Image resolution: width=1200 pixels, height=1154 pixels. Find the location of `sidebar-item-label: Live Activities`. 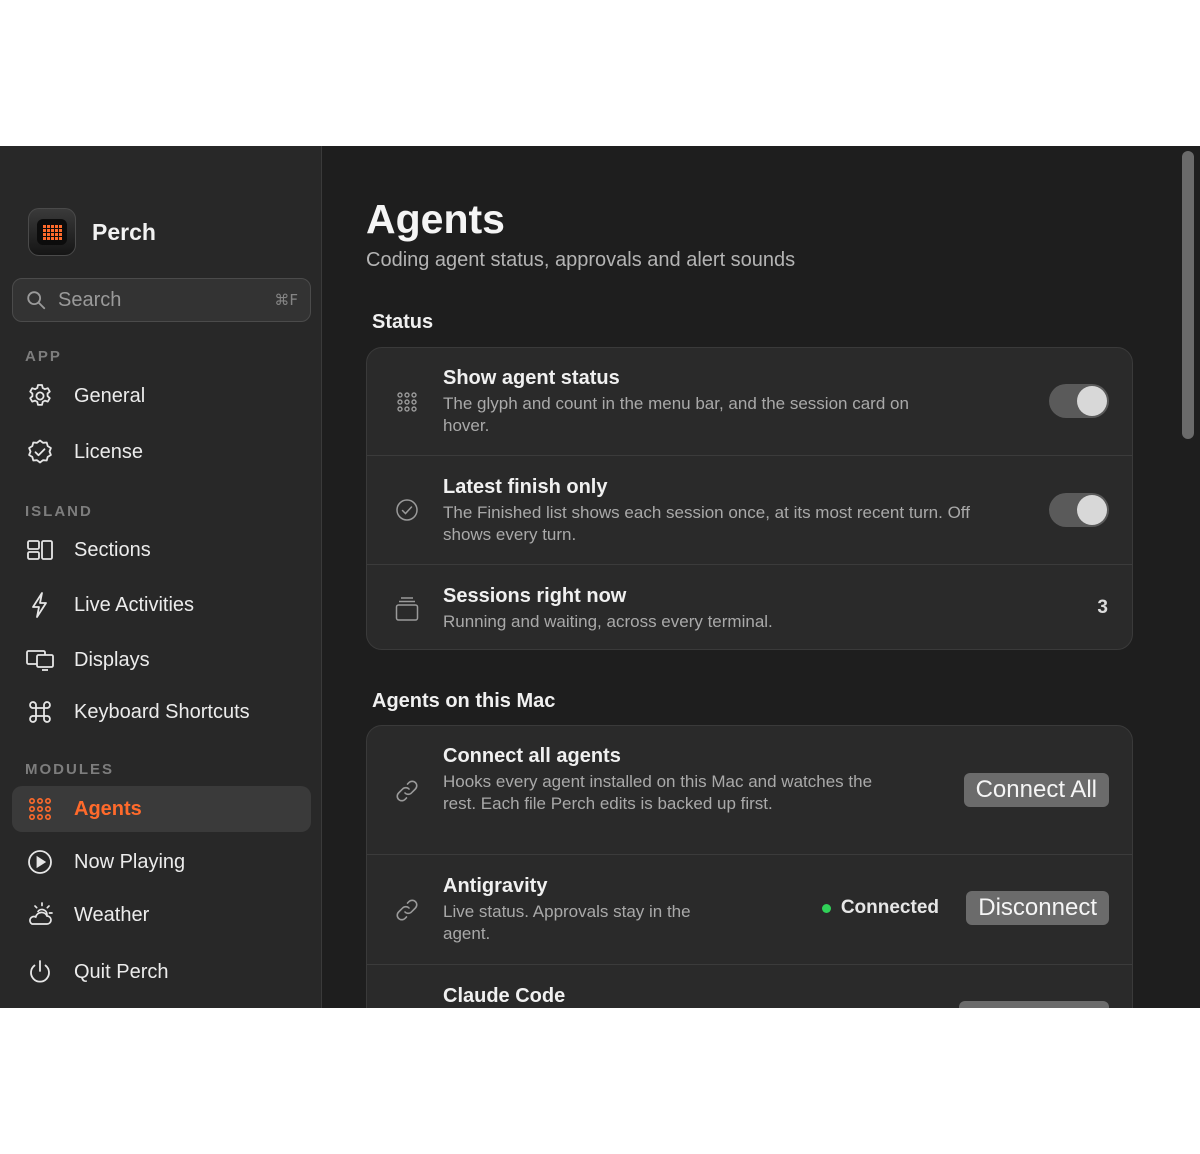

sidebar-item-label: Live Activities is located at coordinates (134, 604).